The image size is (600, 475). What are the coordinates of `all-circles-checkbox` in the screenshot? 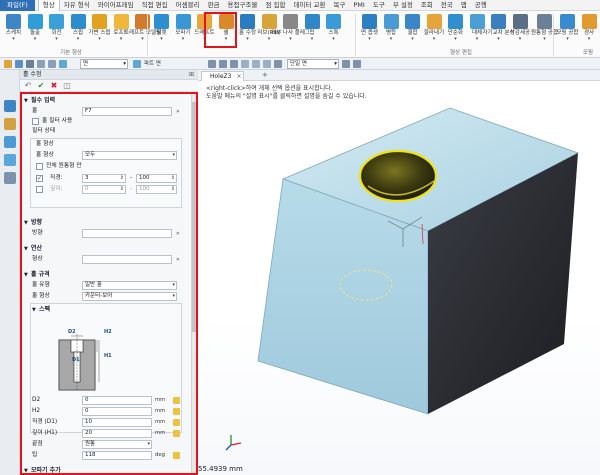 It's located at (39, 166).